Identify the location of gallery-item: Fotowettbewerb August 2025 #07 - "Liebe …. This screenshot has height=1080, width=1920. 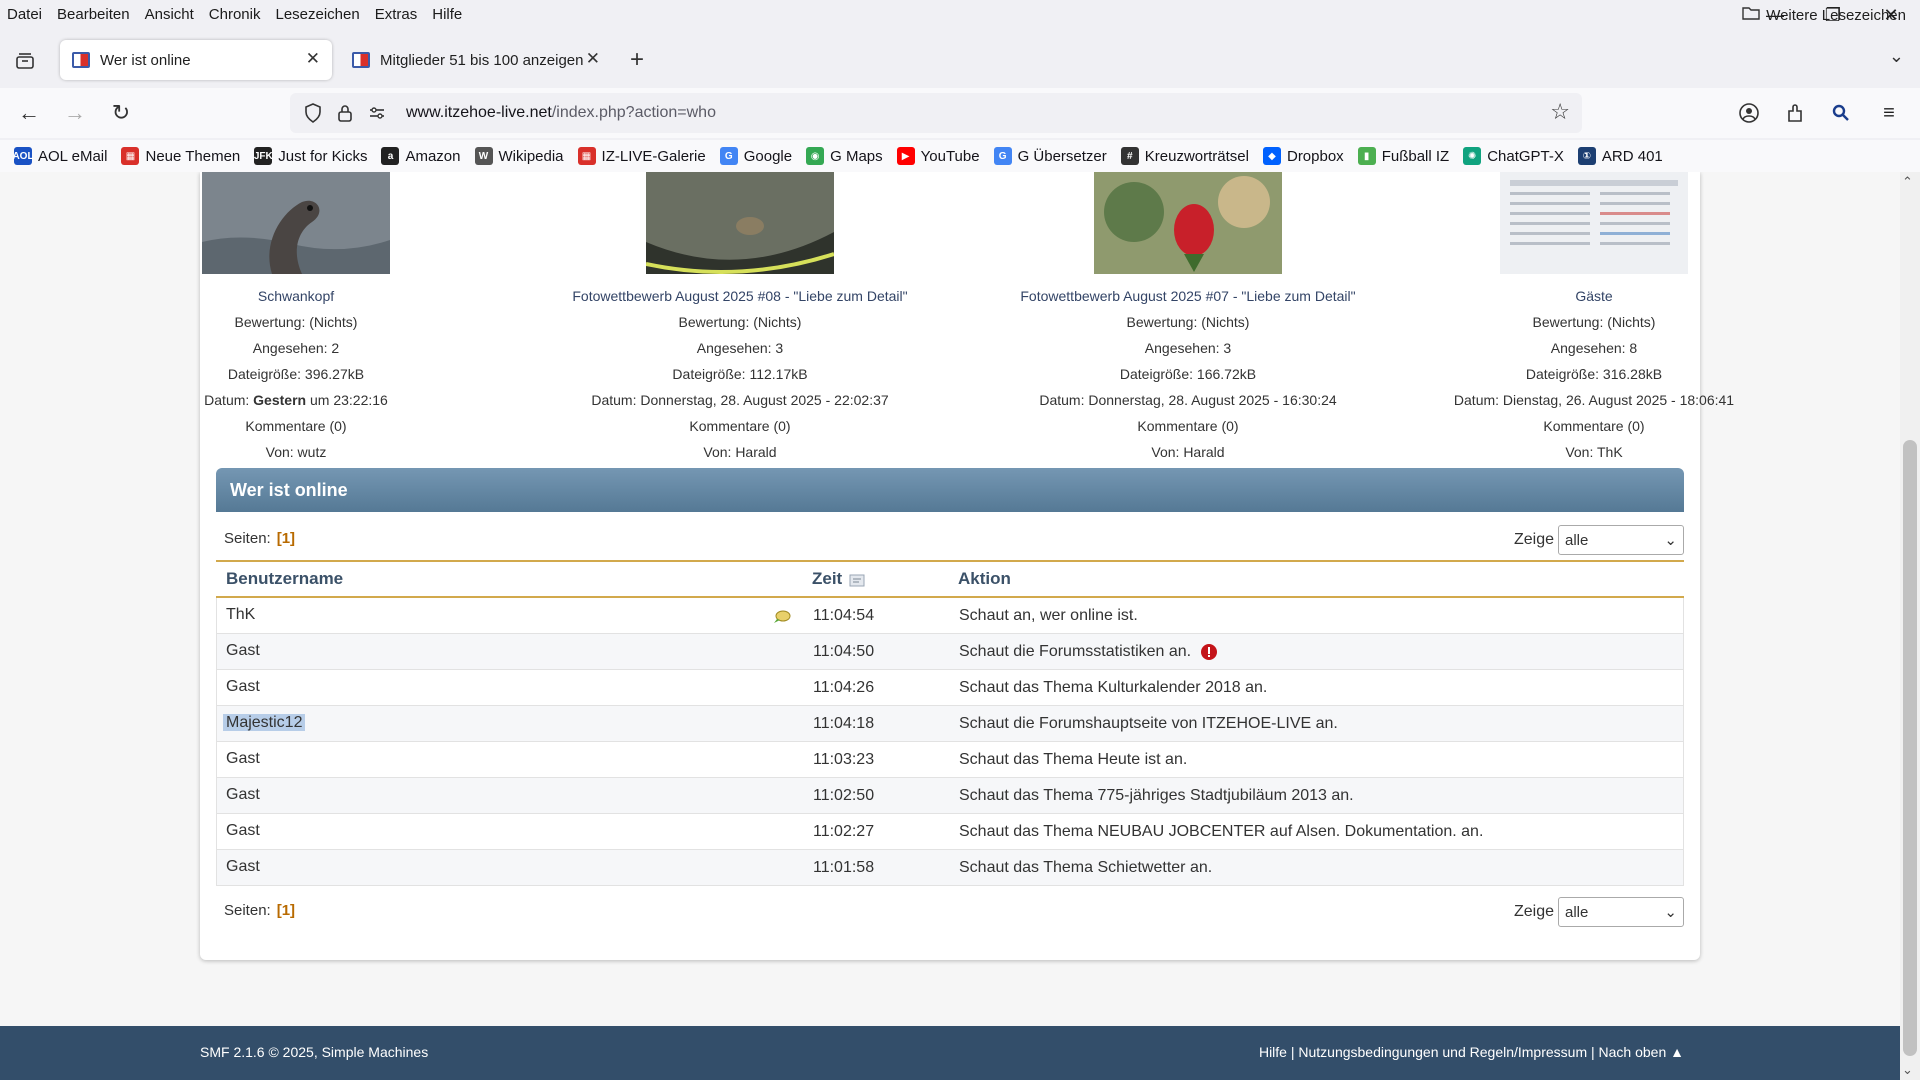
(1188, 318).